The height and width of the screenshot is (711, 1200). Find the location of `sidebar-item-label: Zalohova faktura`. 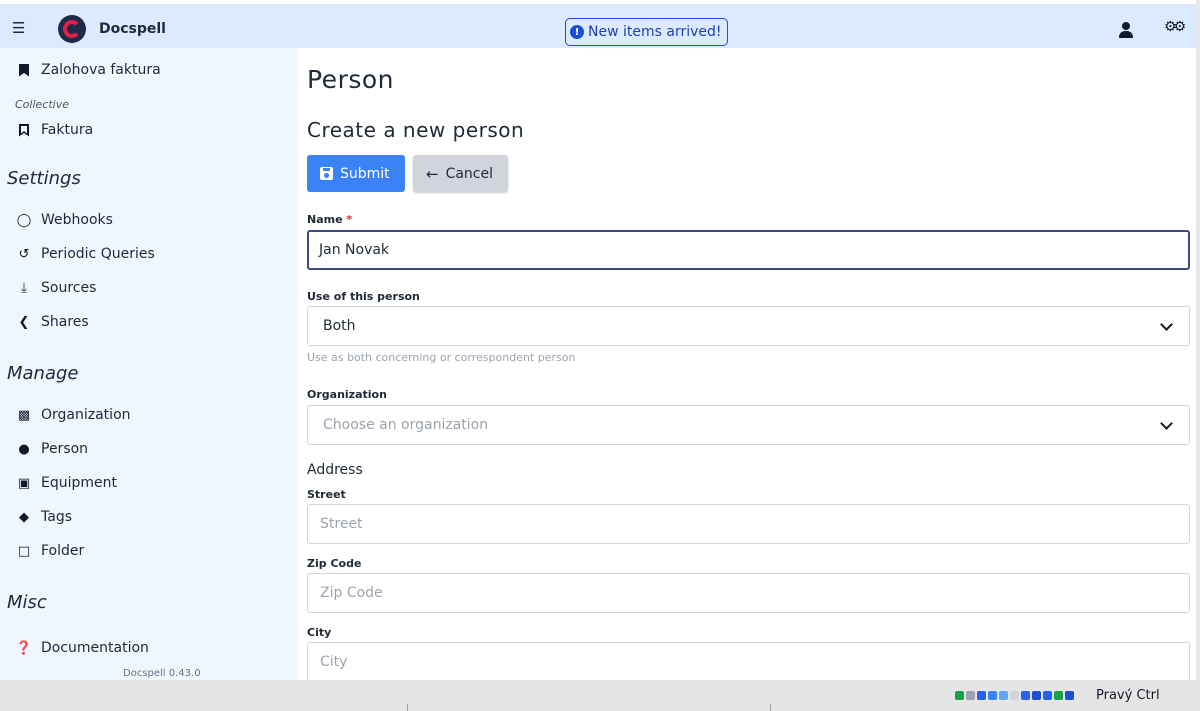

sidebar-item-label: Zalohova faktura is located at coordinates (101, 70).